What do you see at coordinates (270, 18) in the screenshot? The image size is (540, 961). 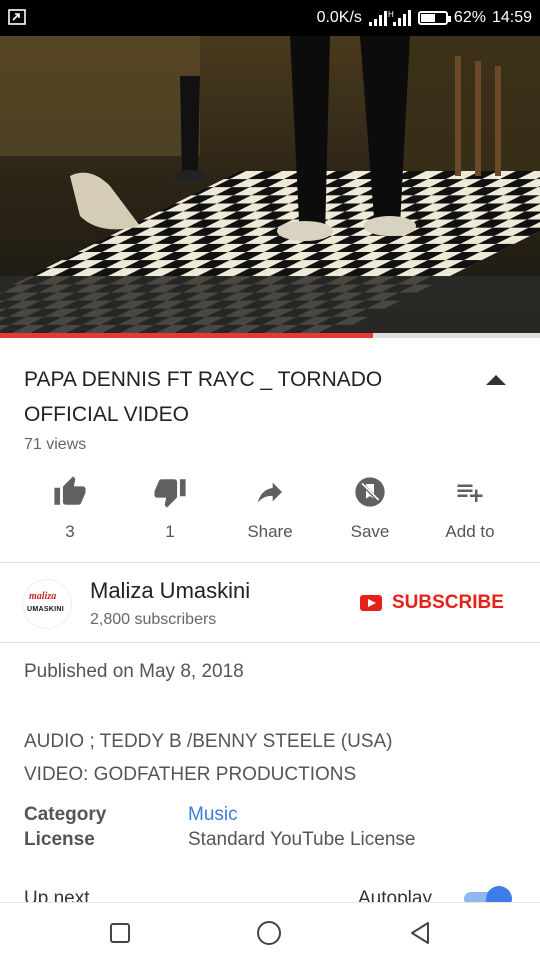 I see `status-bar: 0.0K/s H 62% 14:59` at bounding box center [270, 18].